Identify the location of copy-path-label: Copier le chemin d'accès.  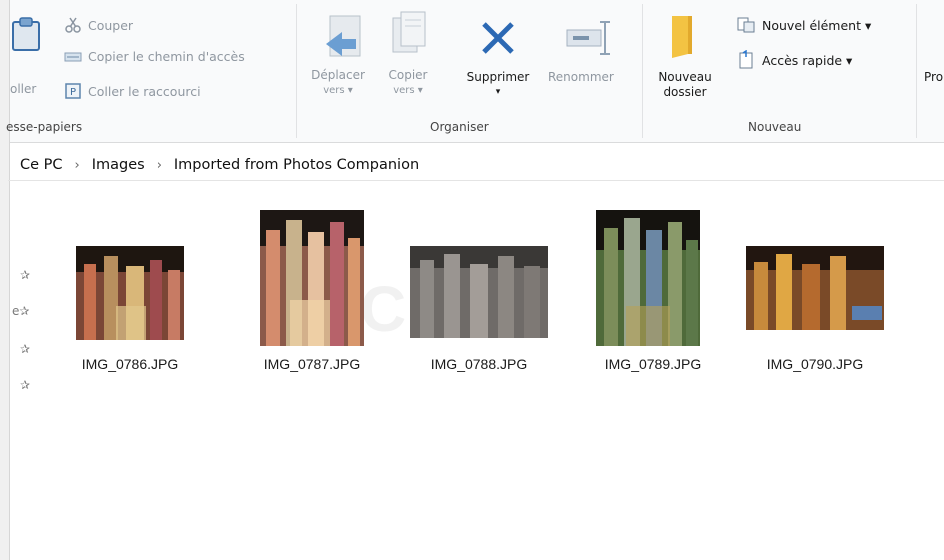
(166, 56).